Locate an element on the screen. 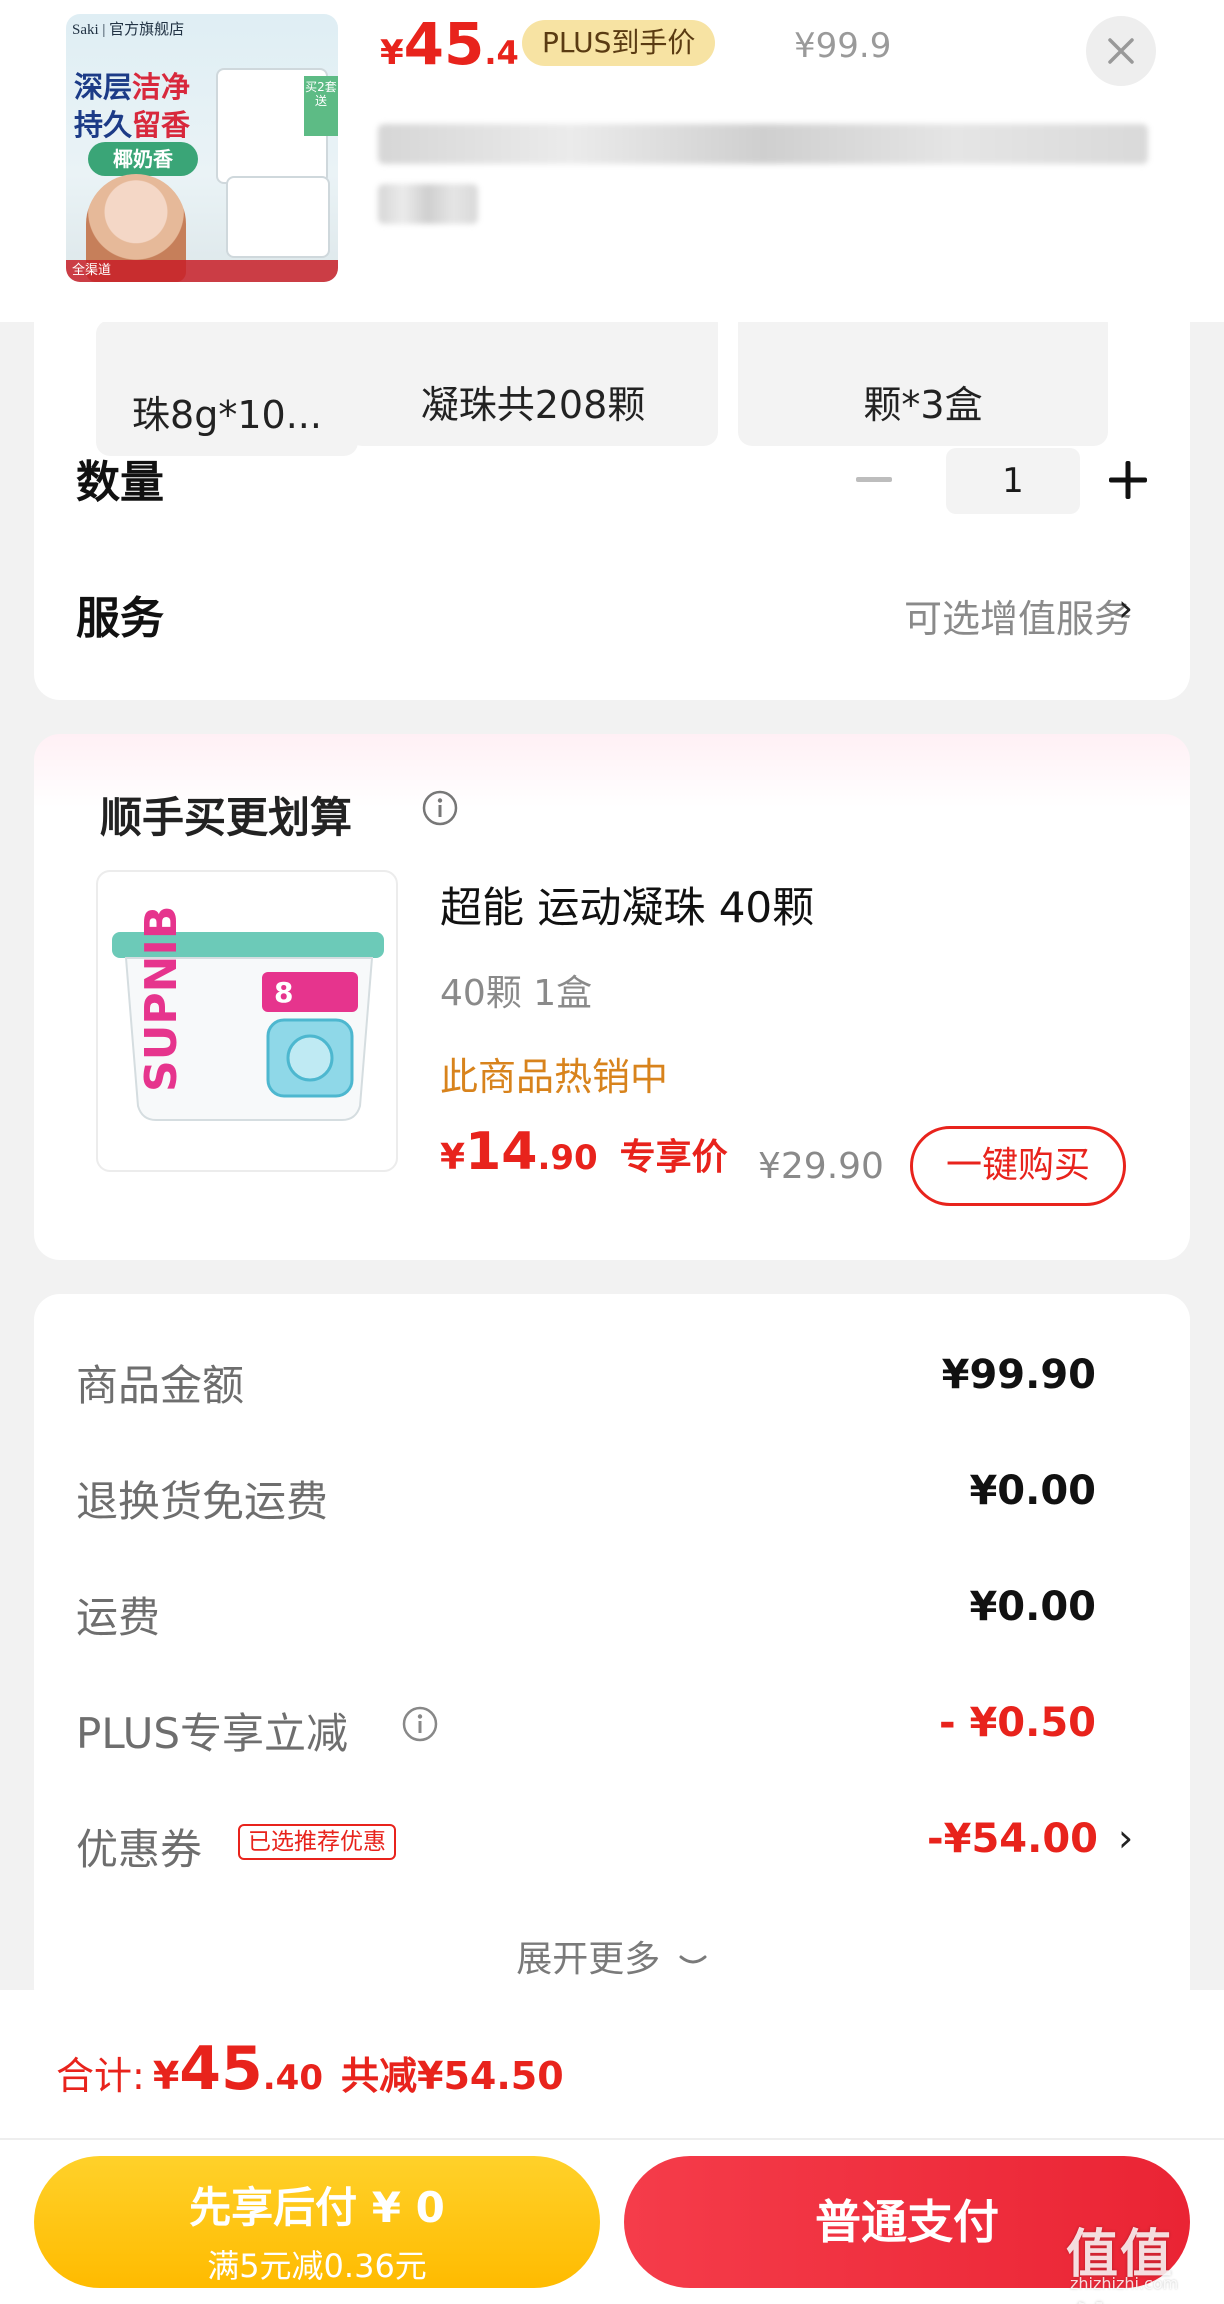 This screenshot has height=2304, width=1224. summary-label-shipping: 运费 is located at coordinates (118, 1617).